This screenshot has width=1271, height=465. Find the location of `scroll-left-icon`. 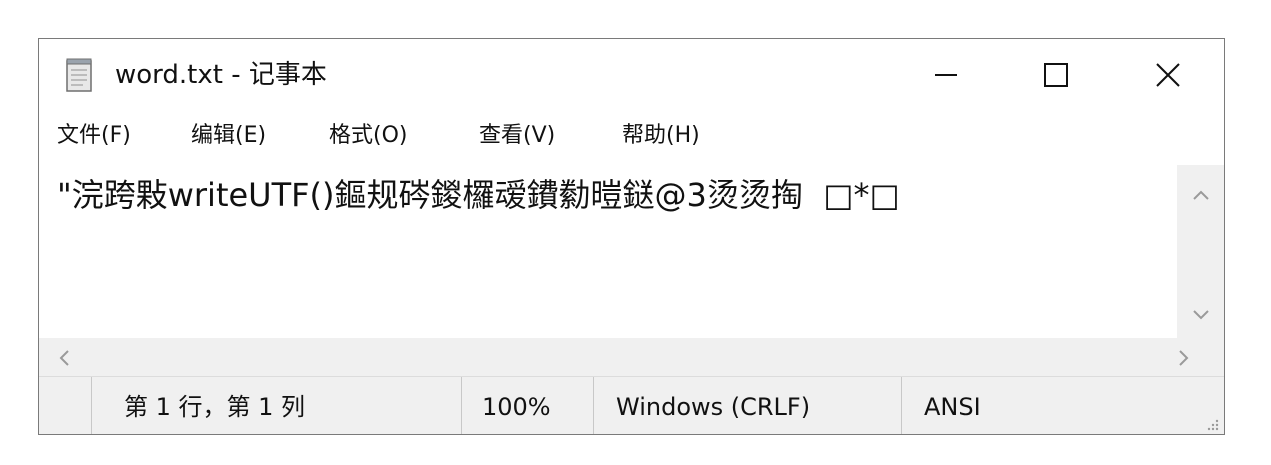

scroll-left-icon is located at coordinates (64, 358).